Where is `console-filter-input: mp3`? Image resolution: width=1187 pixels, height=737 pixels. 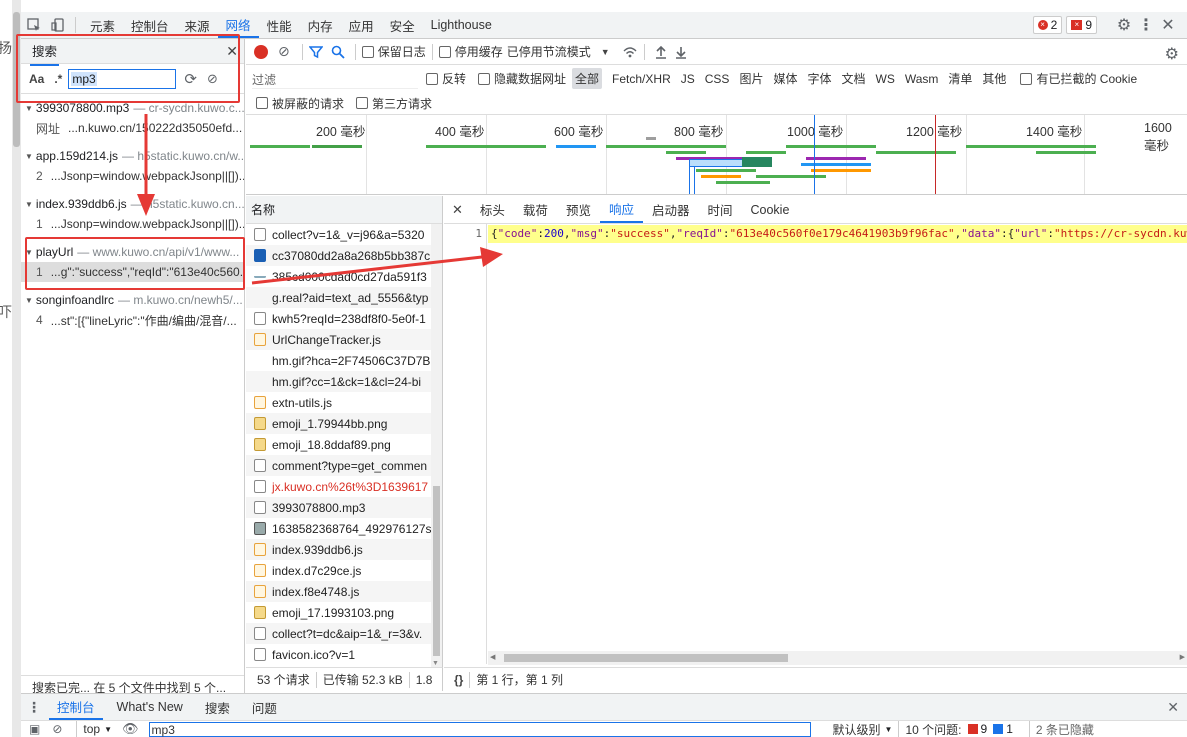 console-filter-input: mp3 is located at coordinates (479, 729).